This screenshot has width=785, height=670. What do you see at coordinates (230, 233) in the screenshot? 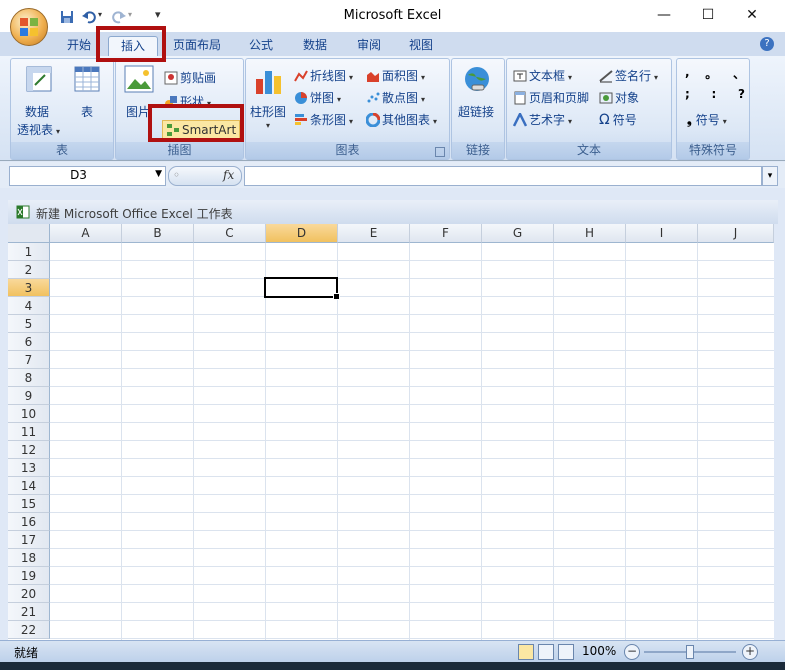
I see `column-header: C` at bounding box center [230, 233].